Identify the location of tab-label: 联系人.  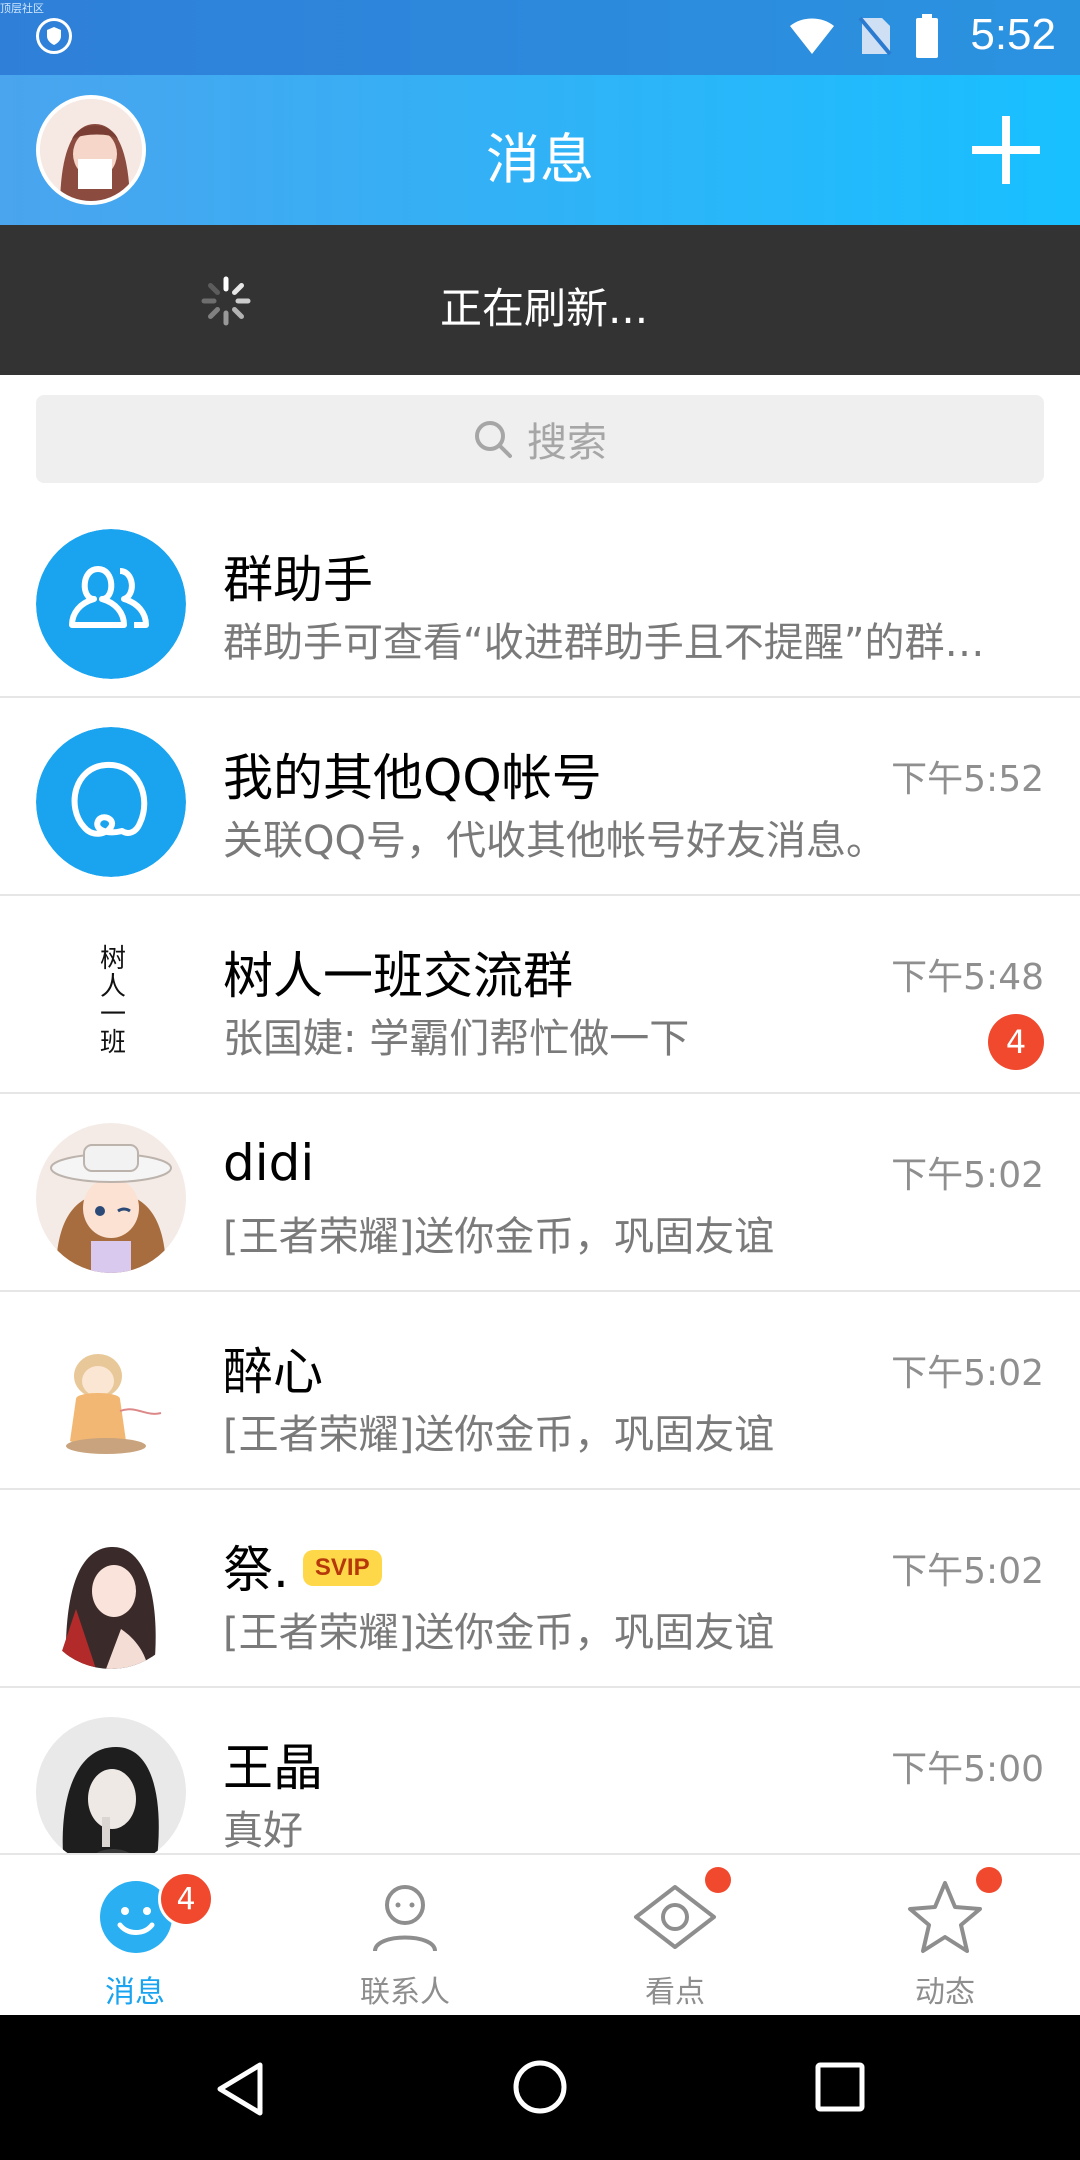
(405, 1992).